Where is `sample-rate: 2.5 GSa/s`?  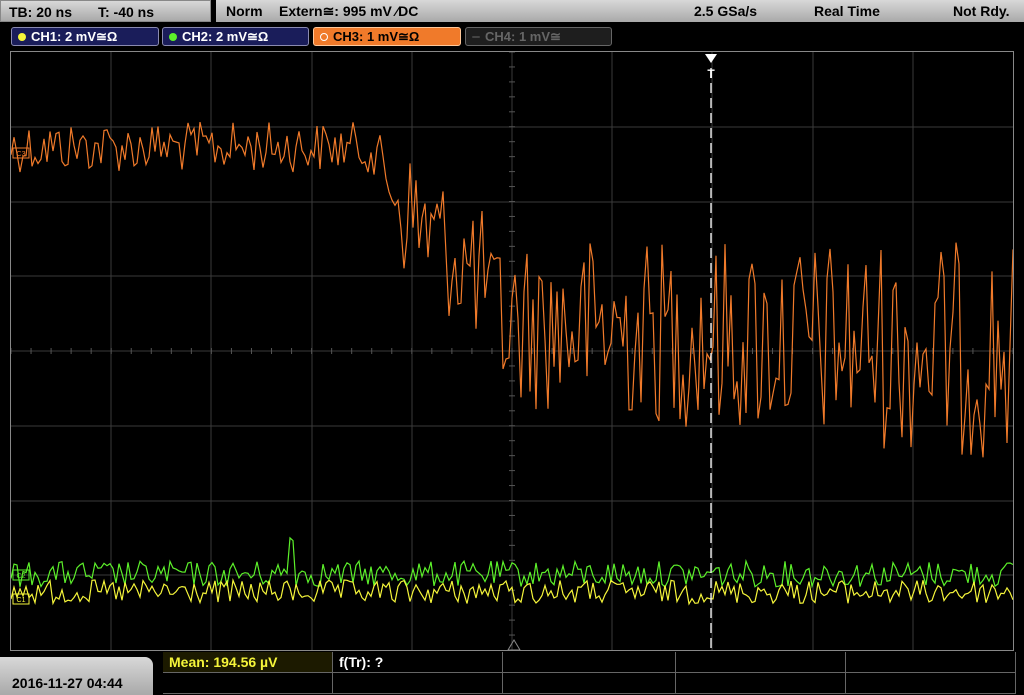
sample-rate: 2.5 GSa/s is located at coordinates (726, 11).